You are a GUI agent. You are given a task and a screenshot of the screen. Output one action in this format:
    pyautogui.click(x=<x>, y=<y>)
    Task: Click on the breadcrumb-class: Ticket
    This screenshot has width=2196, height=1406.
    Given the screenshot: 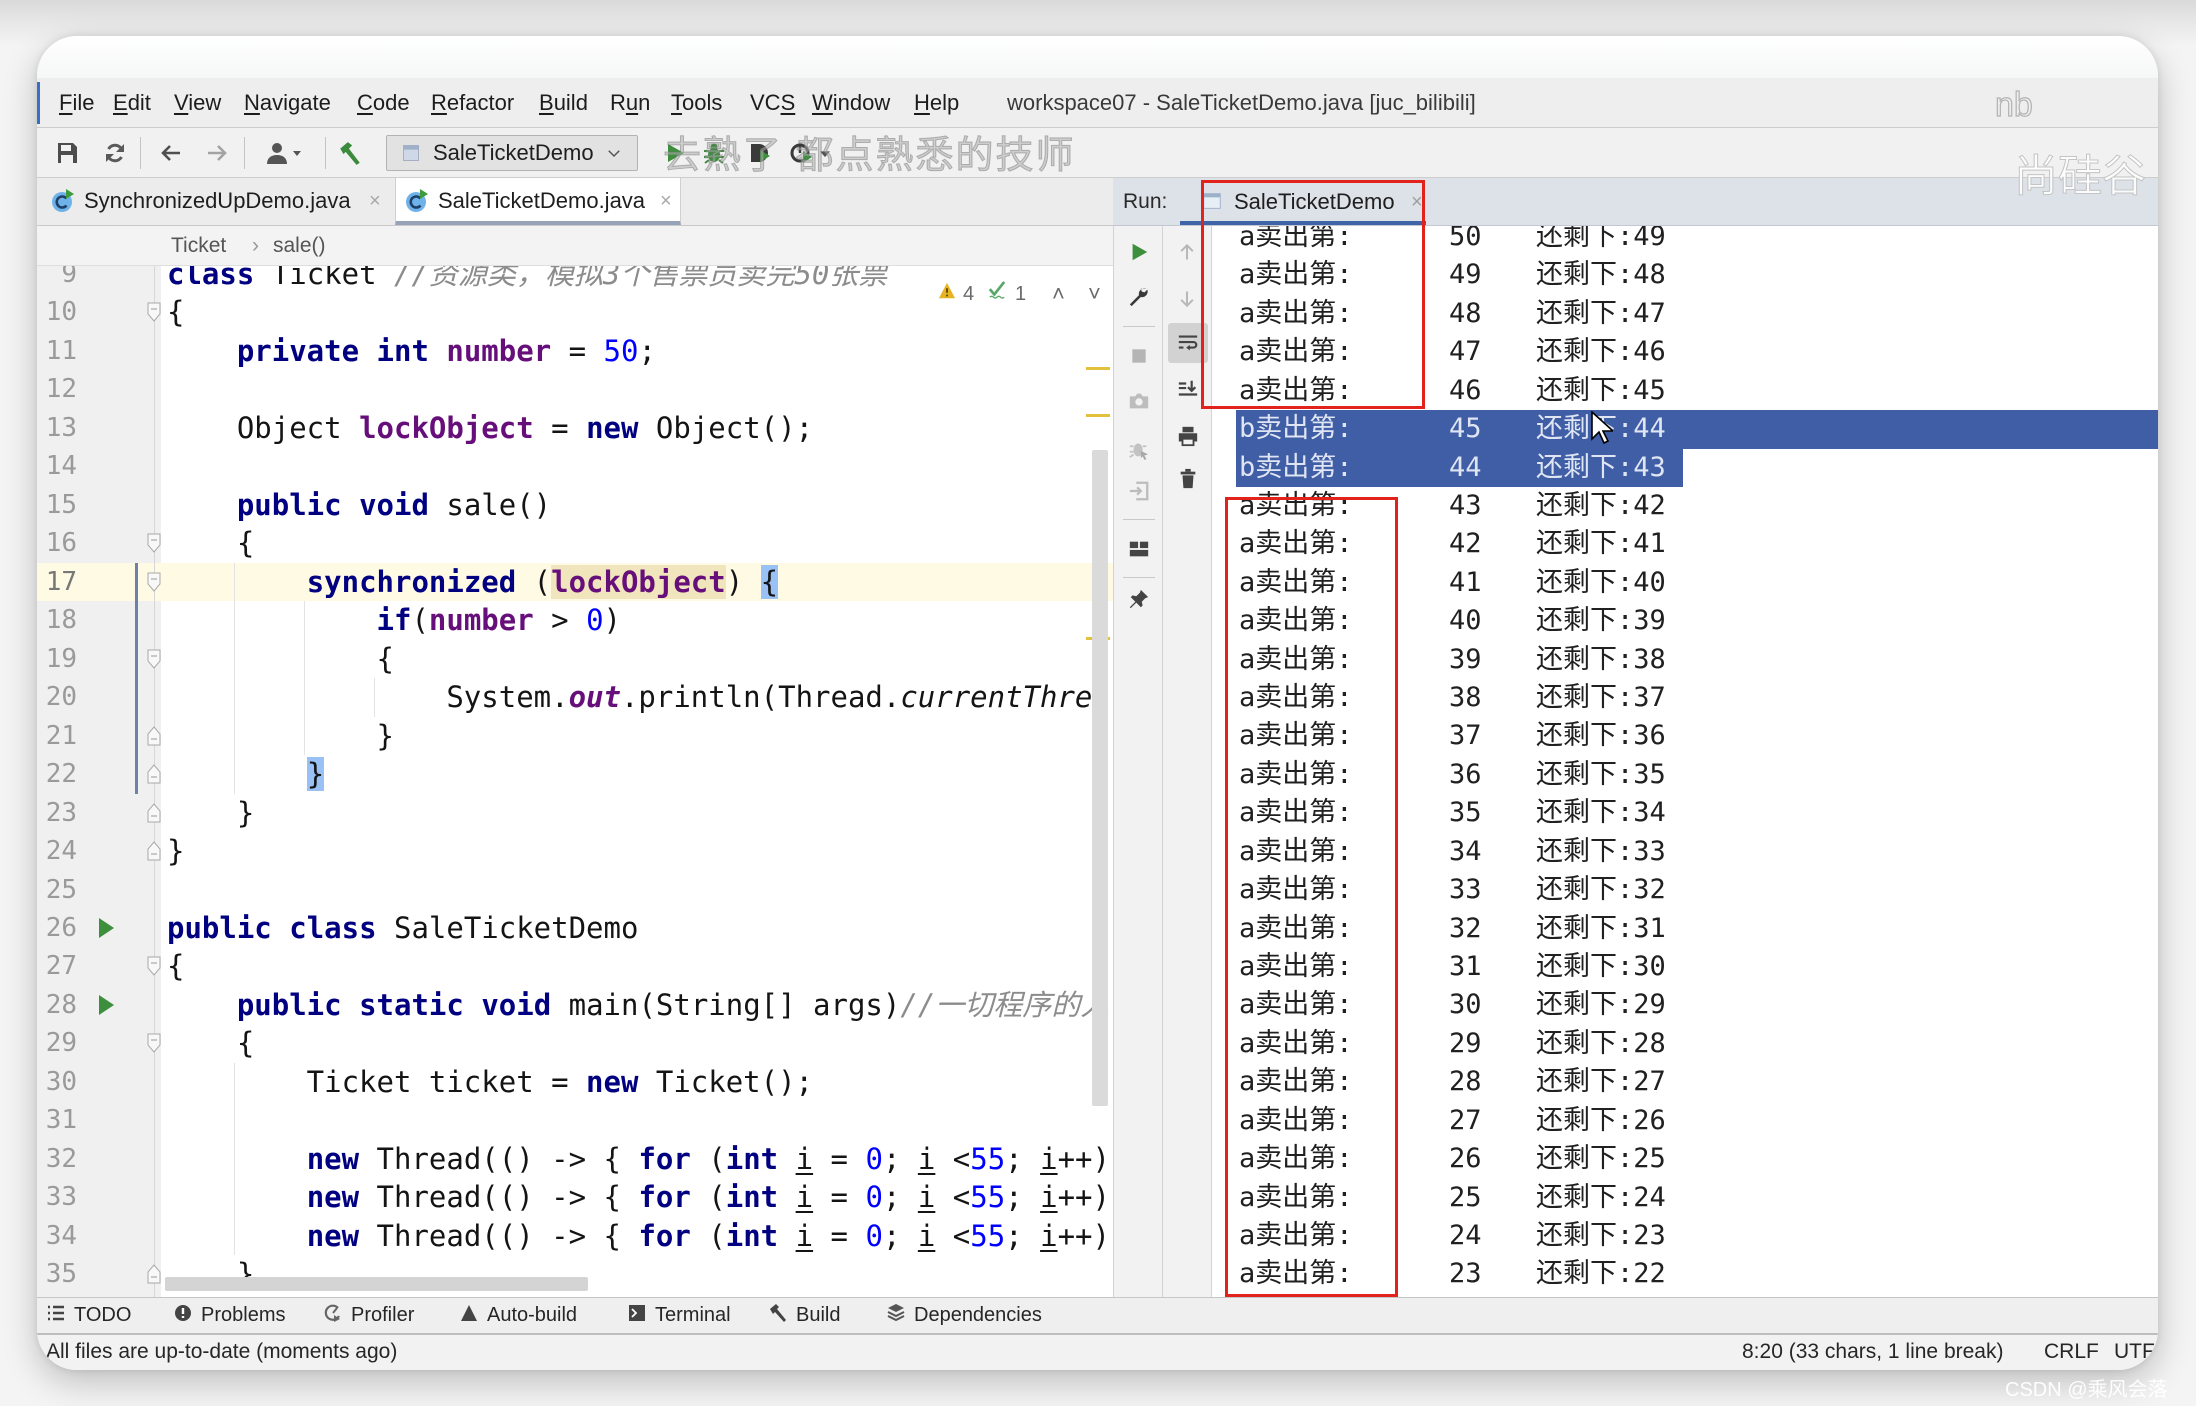 What is the action you would take?
    pyautogui.click(x=198, y=246)
    